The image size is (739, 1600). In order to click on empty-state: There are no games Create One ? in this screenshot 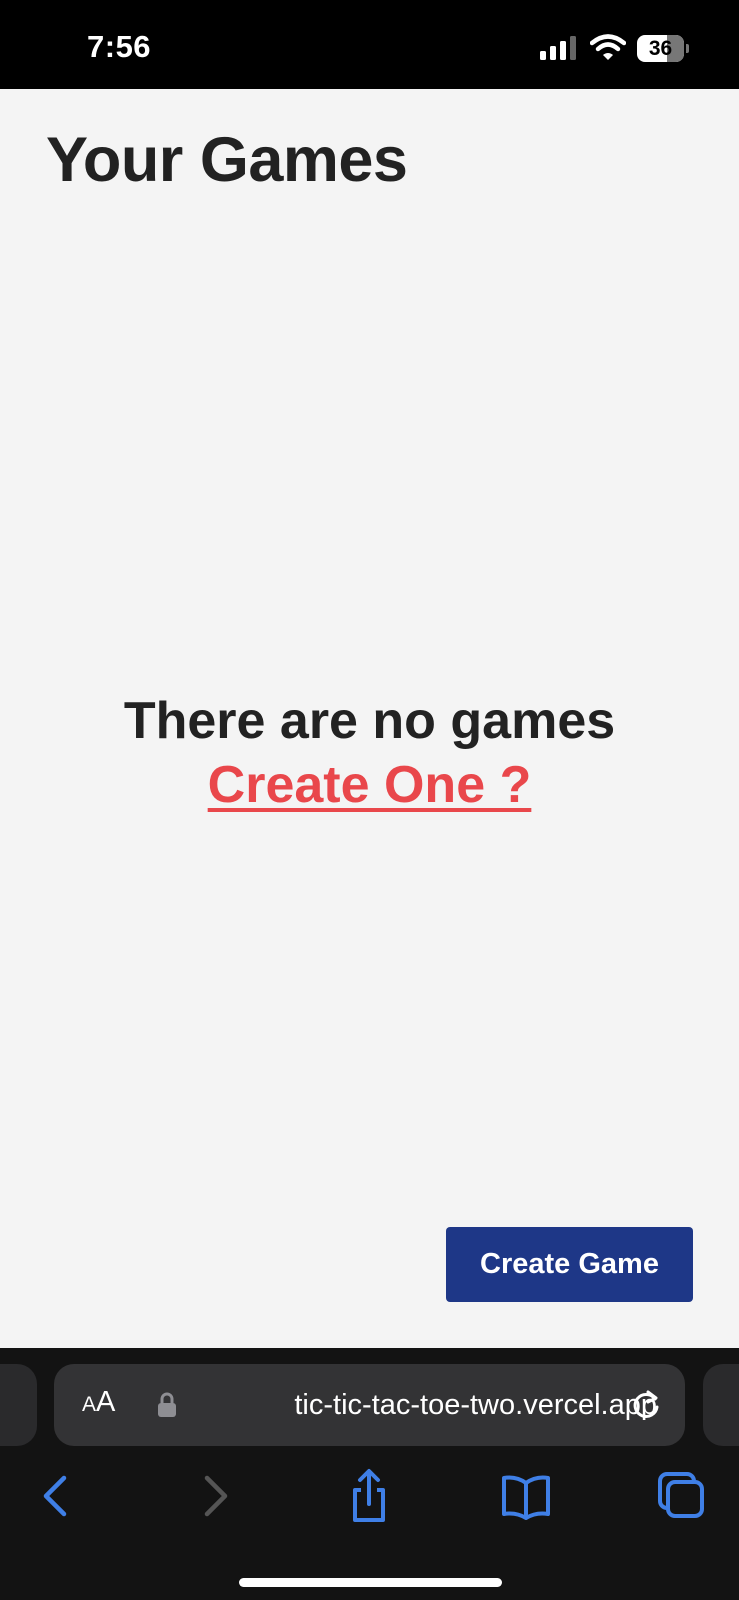, I will do `click(369, 753)`.